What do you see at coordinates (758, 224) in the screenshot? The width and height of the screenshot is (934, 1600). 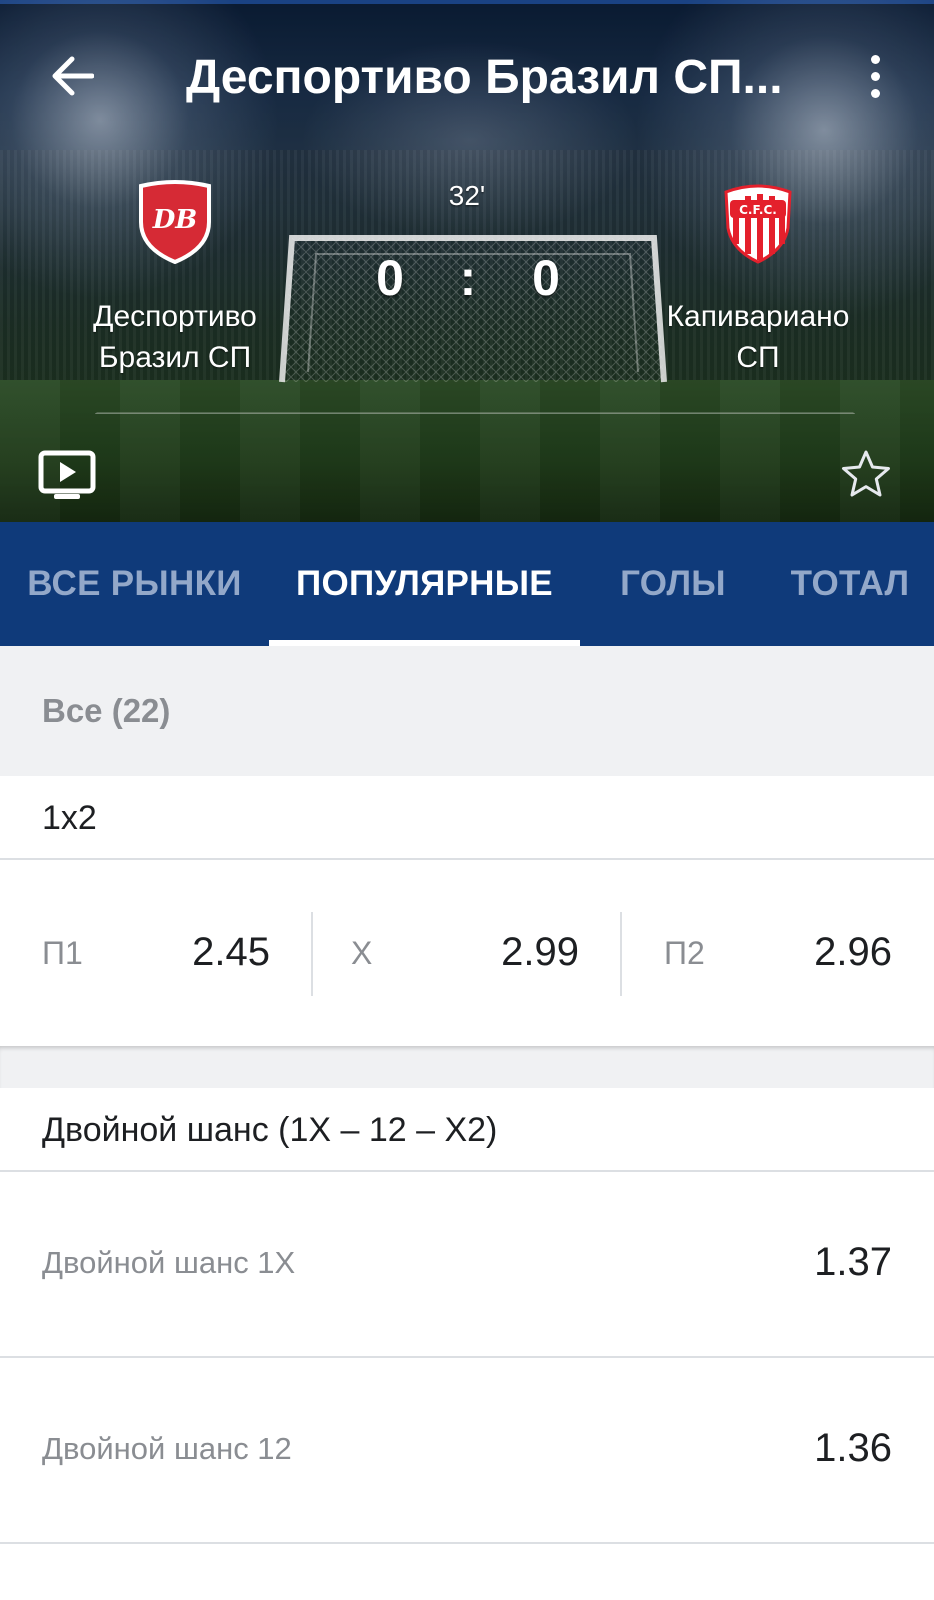 I see `away-team-crest-icon: C.F.C.` at bounding box center [758, 224].